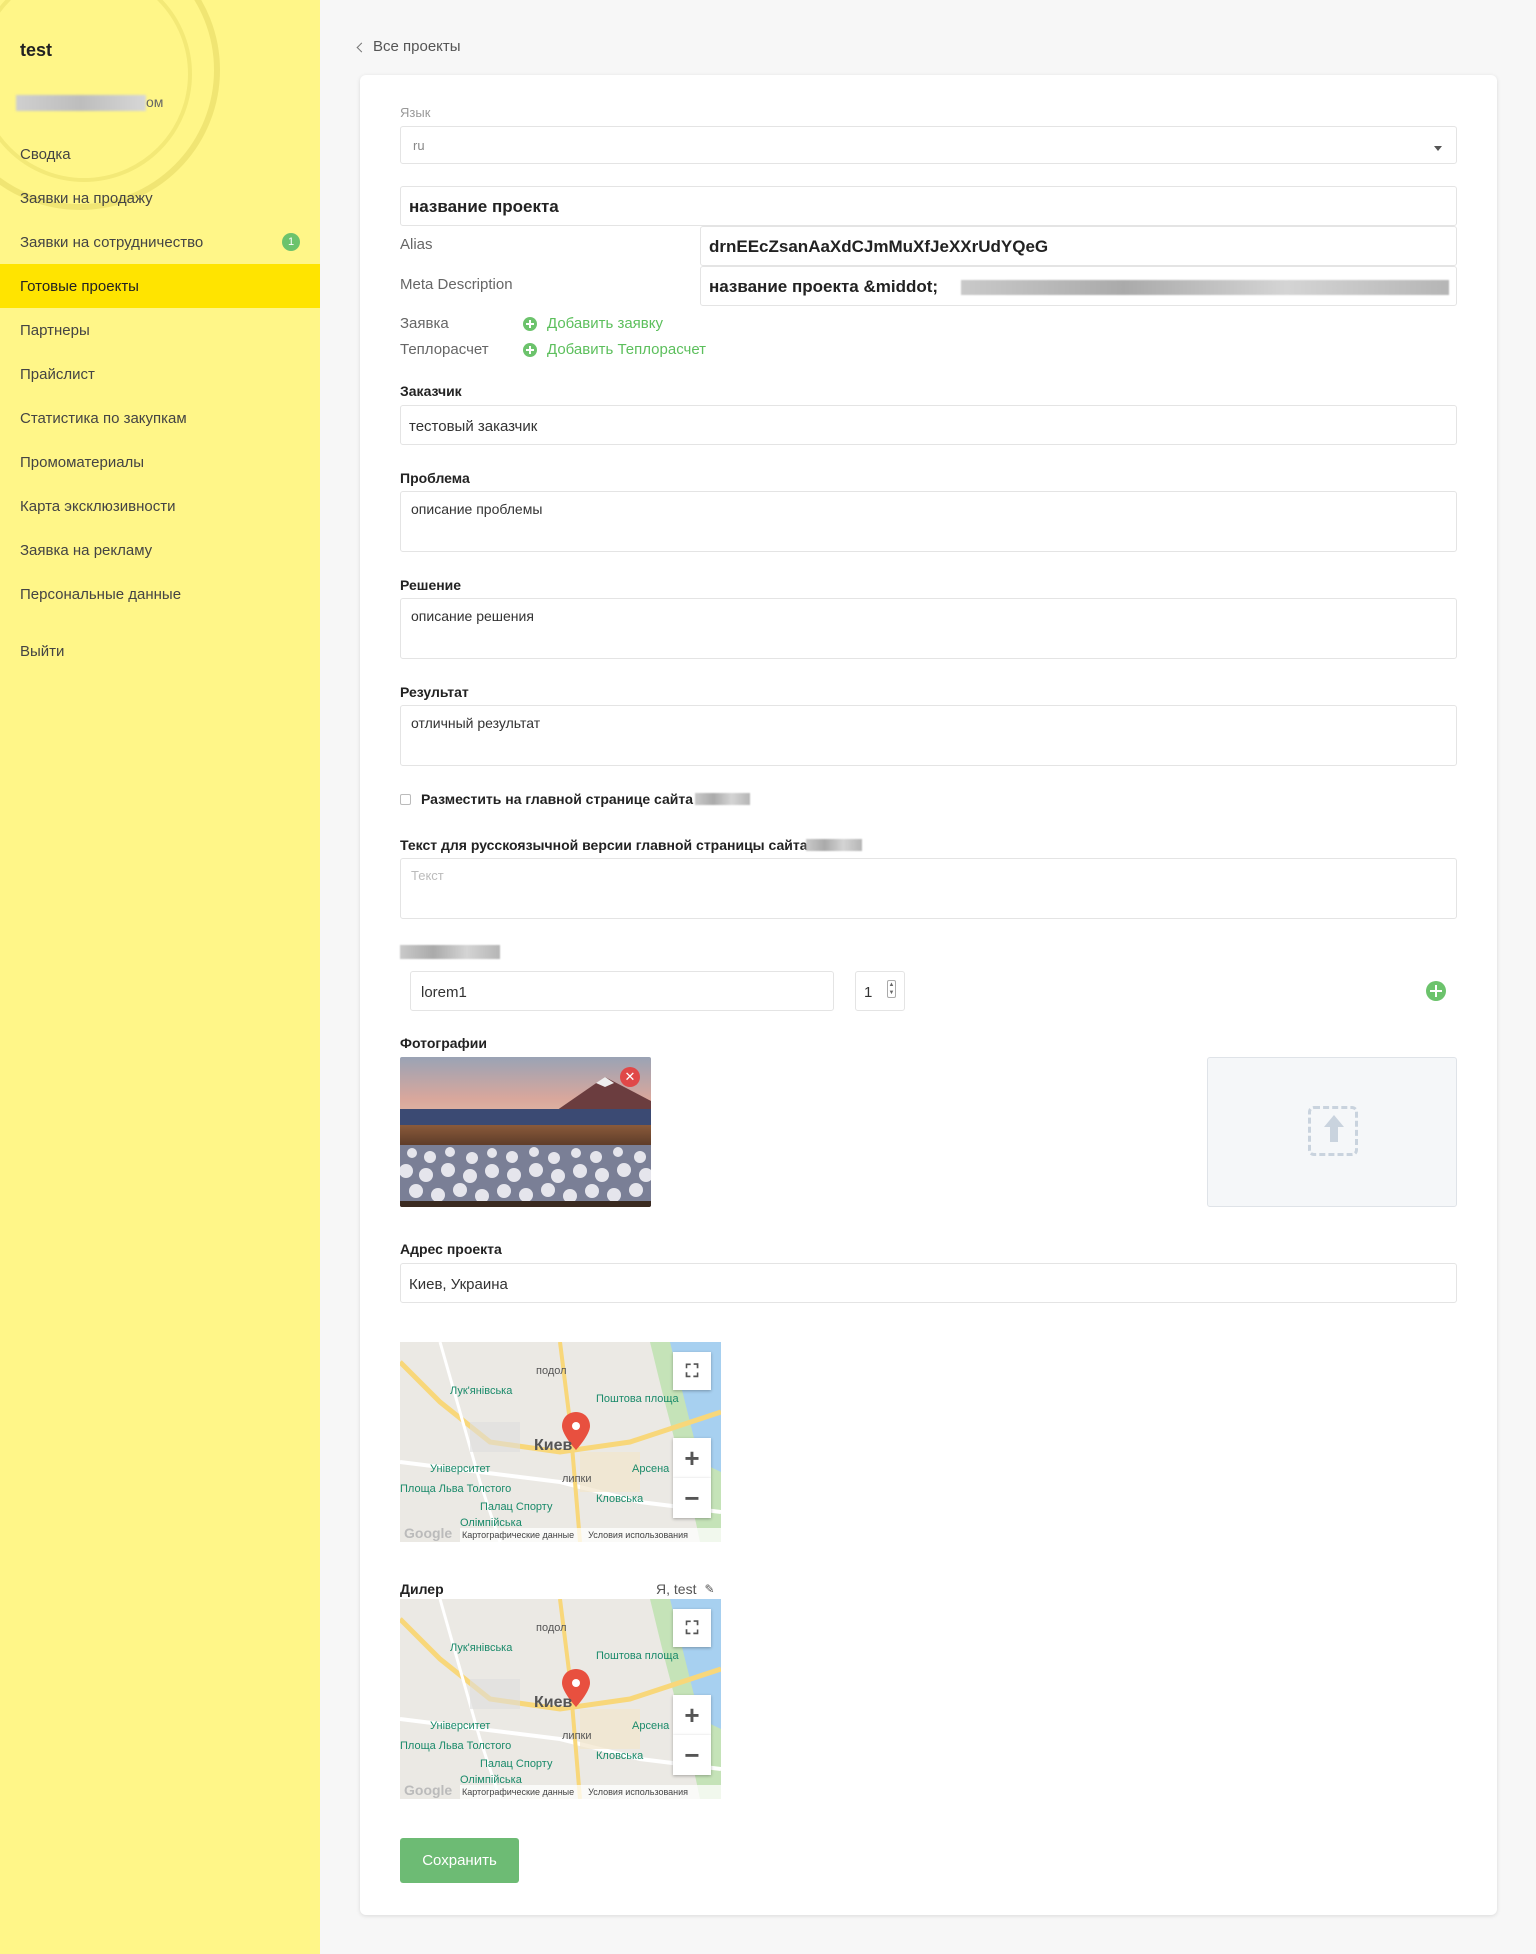 This screenshot has height=1954, width=1536. I want to click on photos-label: Фотографии, so click(444, 1043).